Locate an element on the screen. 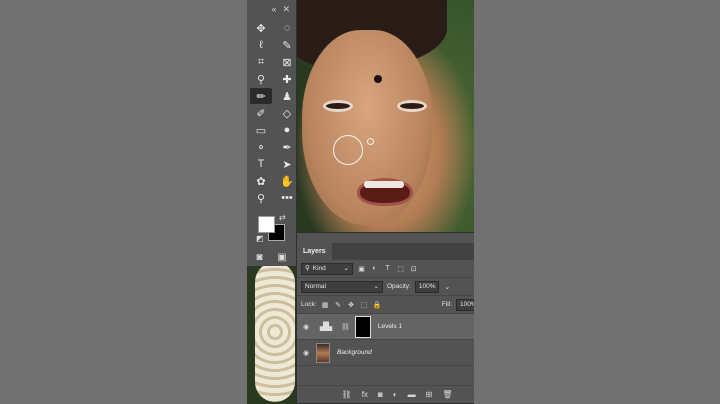  history-brush-icon: ✐ is located at coordinates (261, 113).